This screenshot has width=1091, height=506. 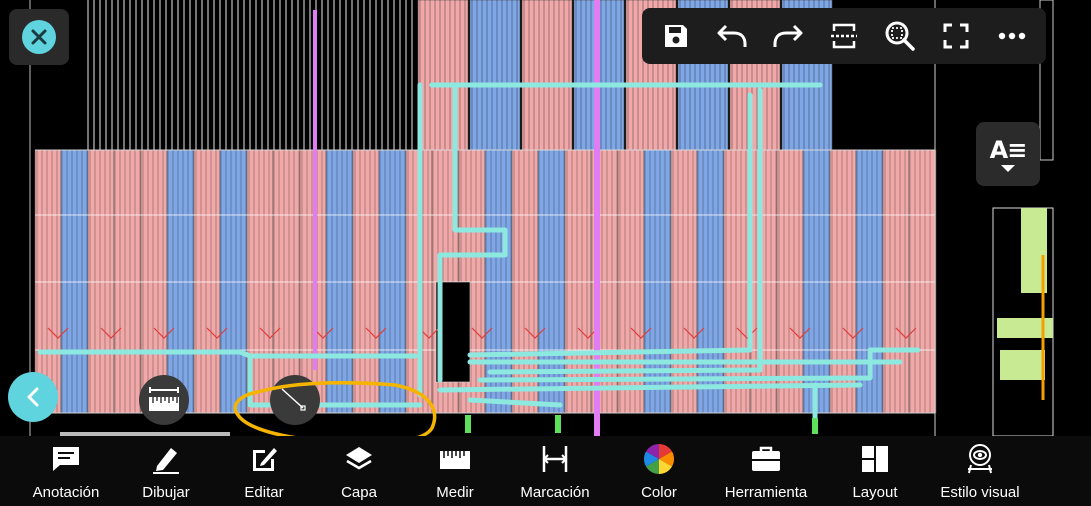 What do you see at coordinates (980, 492) in the screenshot?
I see `visual-style-label: Estilo visual` at bounding box center [980, 492].